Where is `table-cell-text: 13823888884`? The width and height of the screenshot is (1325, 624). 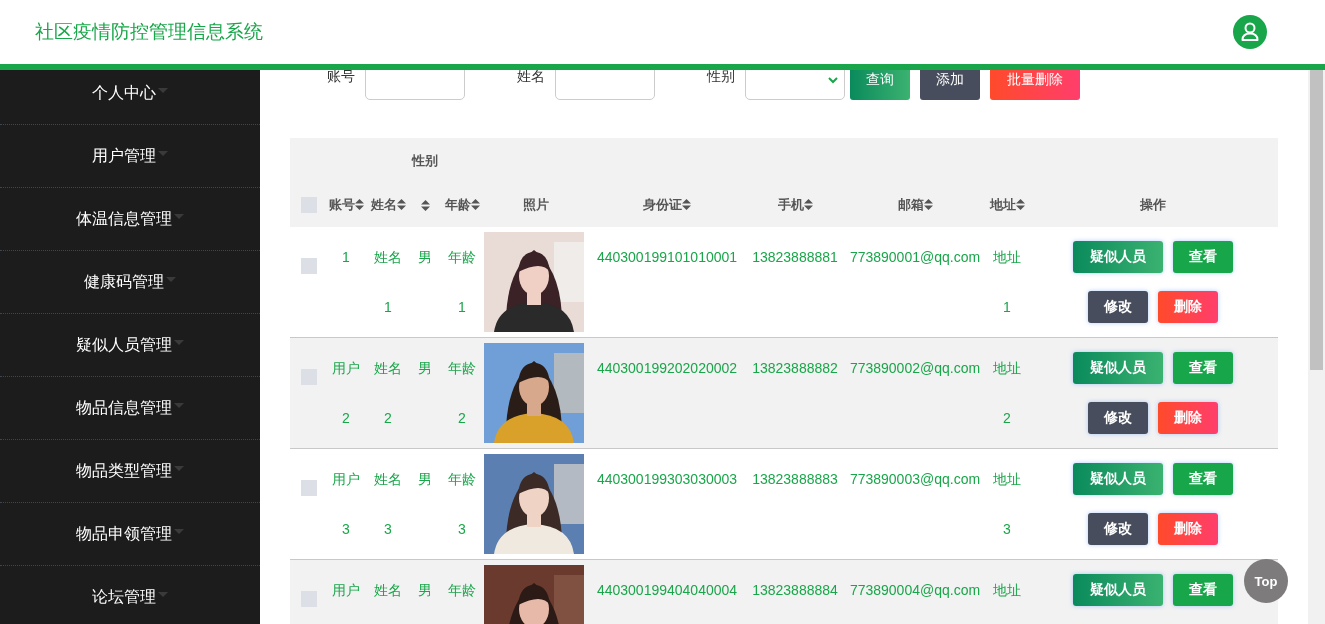
table-cell-text: 13823888884 is located at coordinates (795, 590).